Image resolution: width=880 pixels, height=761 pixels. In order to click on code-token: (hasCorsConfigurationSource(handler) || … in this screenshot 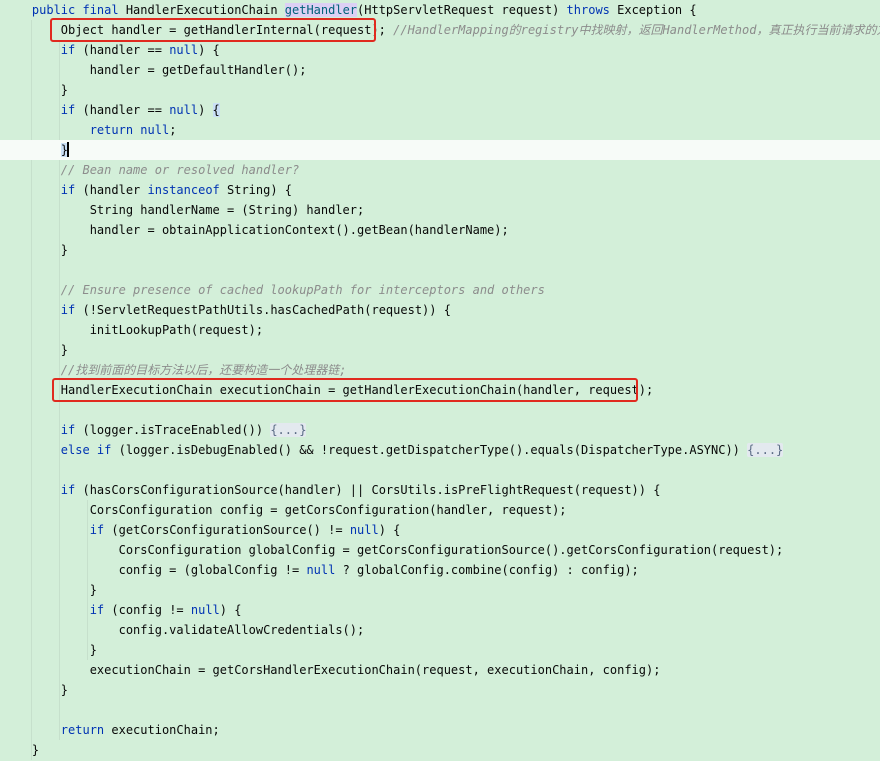, I will do `click(371, 490)`.